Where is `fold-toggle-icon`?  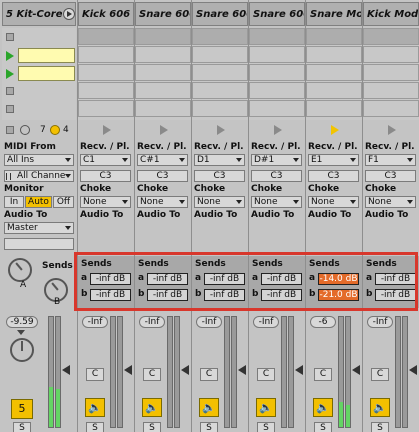 fold-toggle-icon is located at coordinates (69, 14).